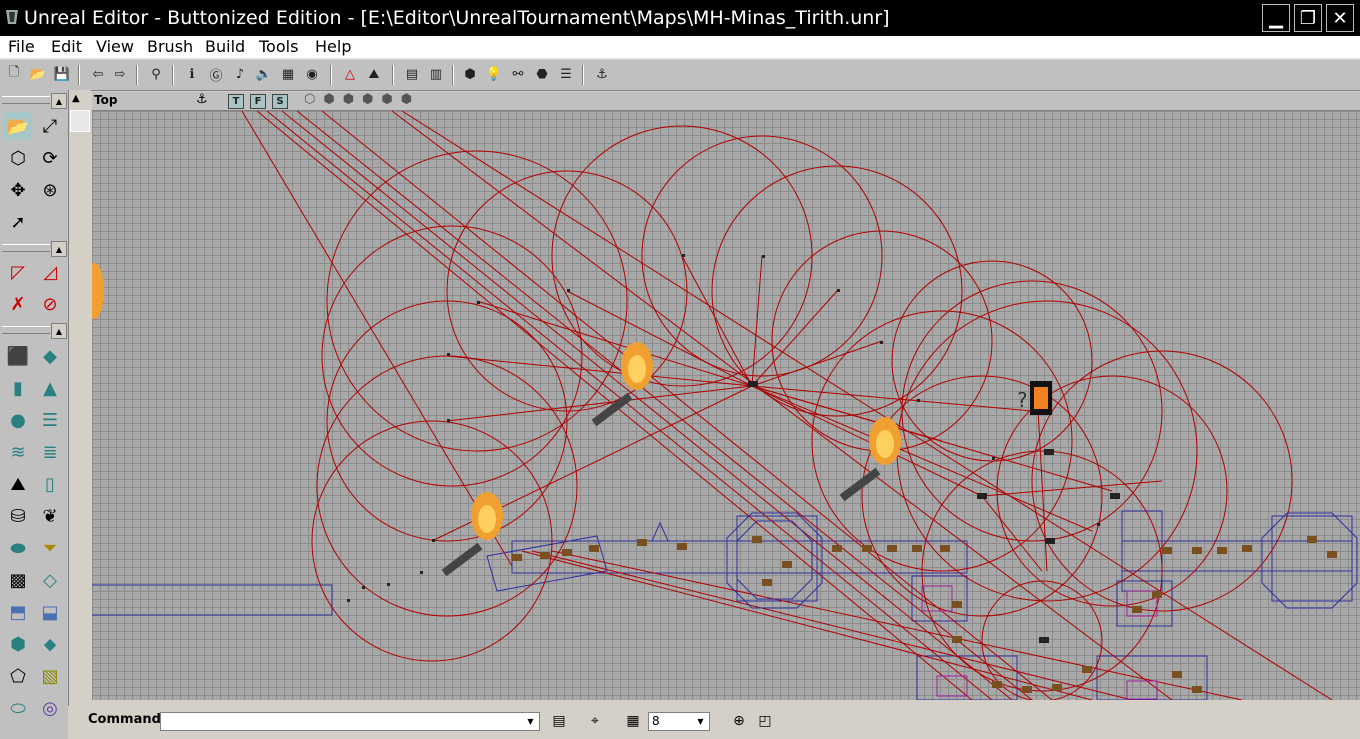 The height and width of the screenshot is (739, 1360). What do you see at coordinates (412, 74) in the screenshot?
I see `actor-browser-icon: ▤` at bounding box center [412, 74].